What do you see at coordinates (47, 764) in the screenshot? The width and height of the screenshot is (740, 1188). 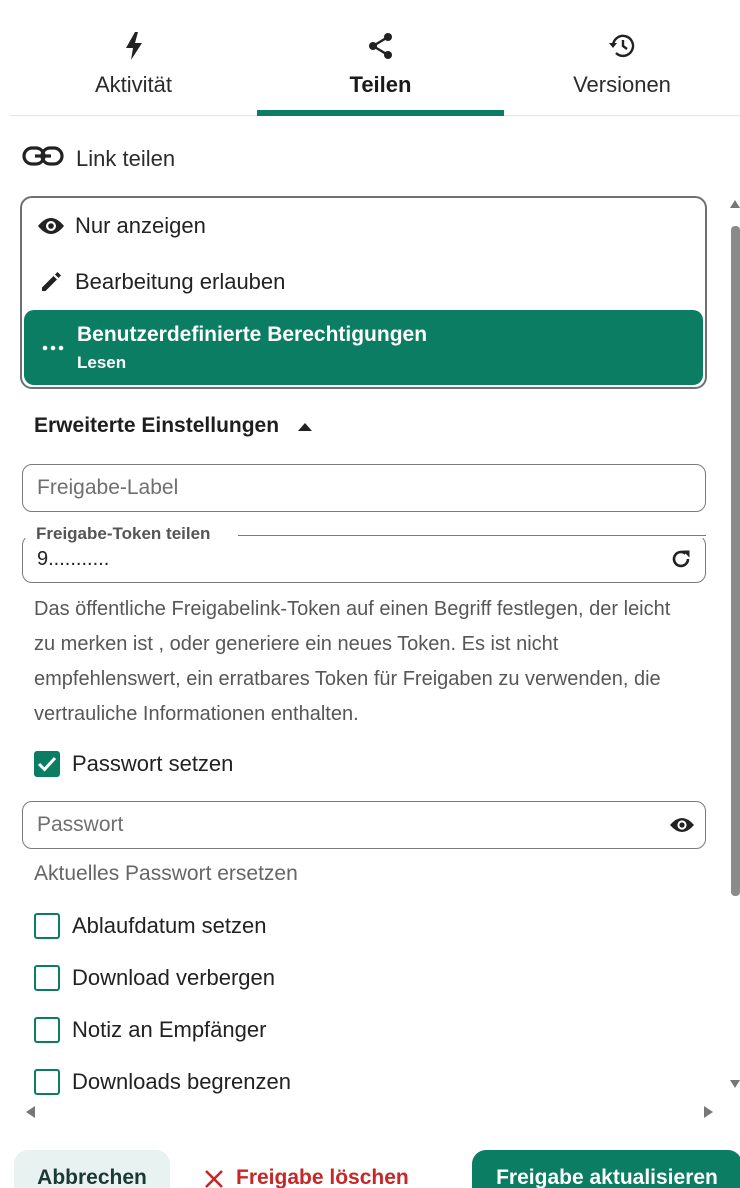 I see `checkbox-checked-icon` at bounding box center [47, 764].